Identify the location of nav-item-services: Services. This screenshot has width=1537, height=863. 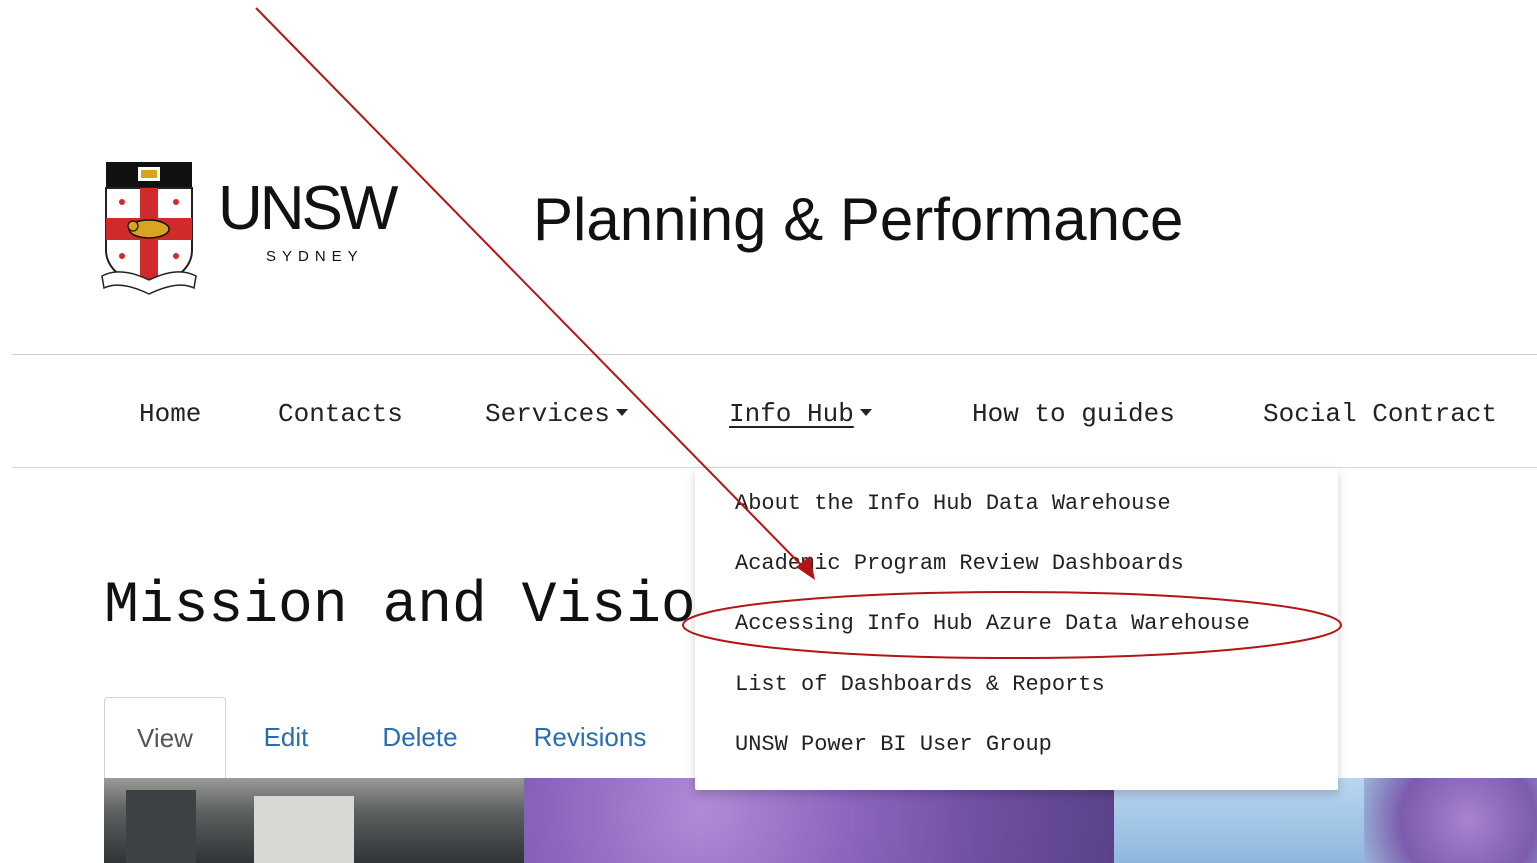
(556, 414).